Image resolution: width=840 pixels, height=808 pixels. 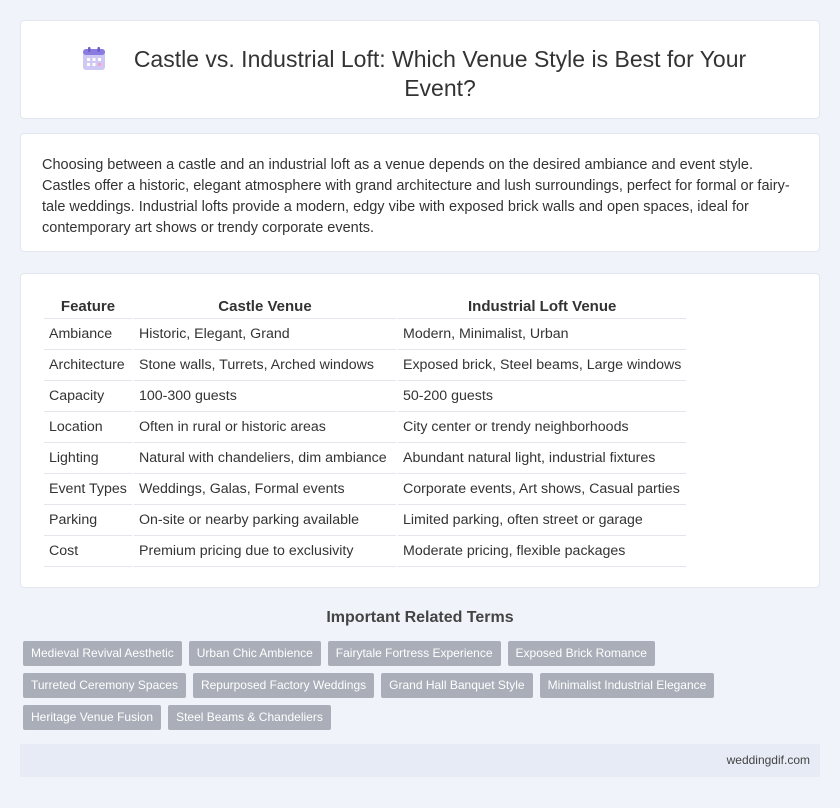 What do you see at coordinates (542, 396) in the screenshot?
I see `loft-cell: 50-200 guests` at bounding box center [542, 396].